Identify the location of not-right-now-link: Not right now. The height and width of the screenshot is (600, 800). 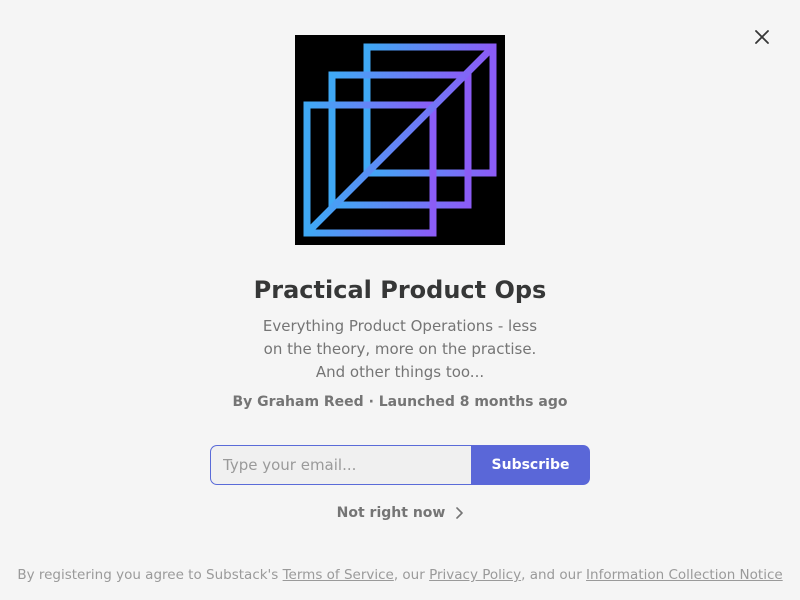
(400, 513).